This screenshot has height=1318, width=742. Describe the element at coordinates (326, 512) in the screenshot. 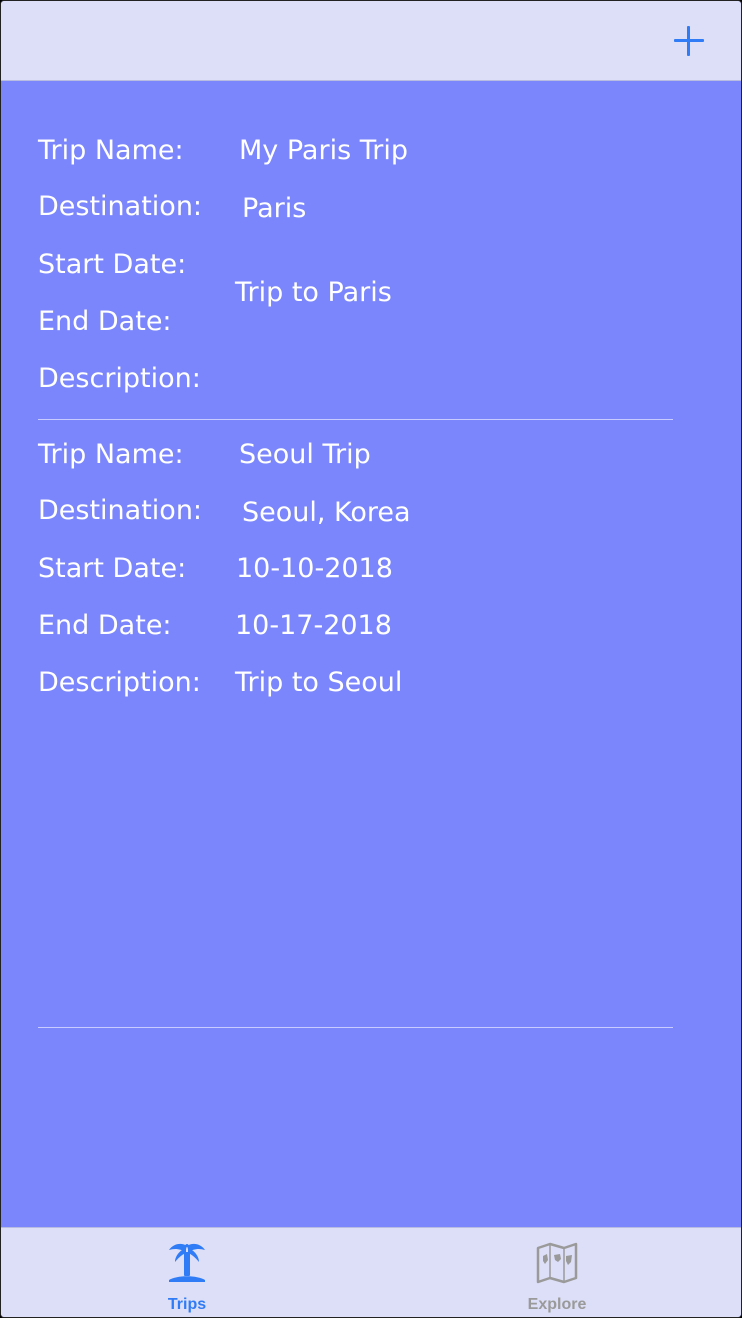

I see `destination-value: Seoul, Korea` at that location.